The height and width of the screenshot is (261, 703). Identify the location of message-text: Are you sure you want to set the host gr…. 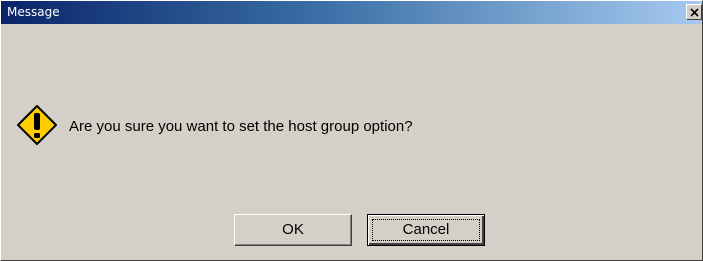
(241, 126).